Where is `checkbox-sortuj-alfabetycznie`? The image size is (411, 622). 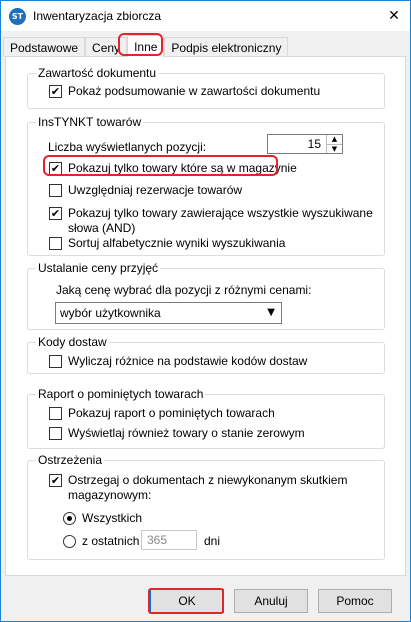
checkbox-sortuj-alfabetycznie is located at coordinates (55, 243).